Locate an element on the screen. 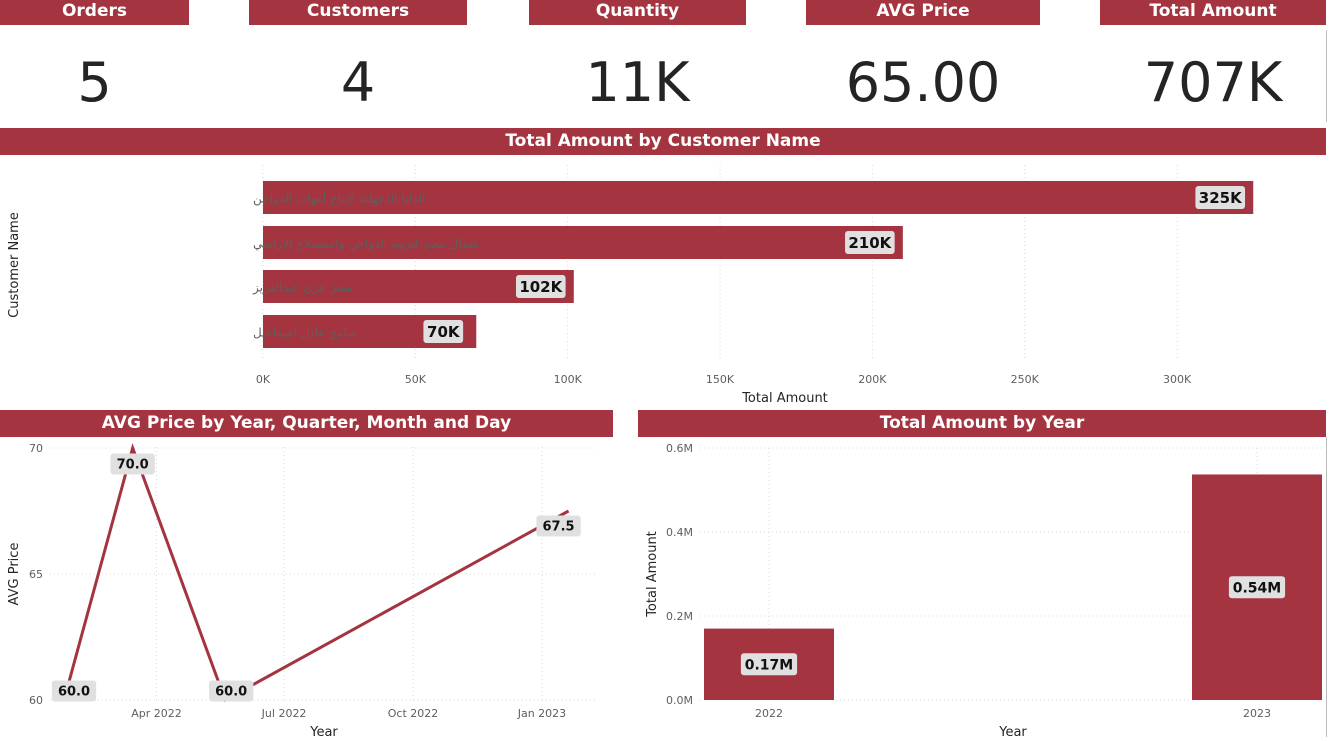 The image size is (1330, 741). bar-data-label: 0.17M is located at coordinates (769, 665).